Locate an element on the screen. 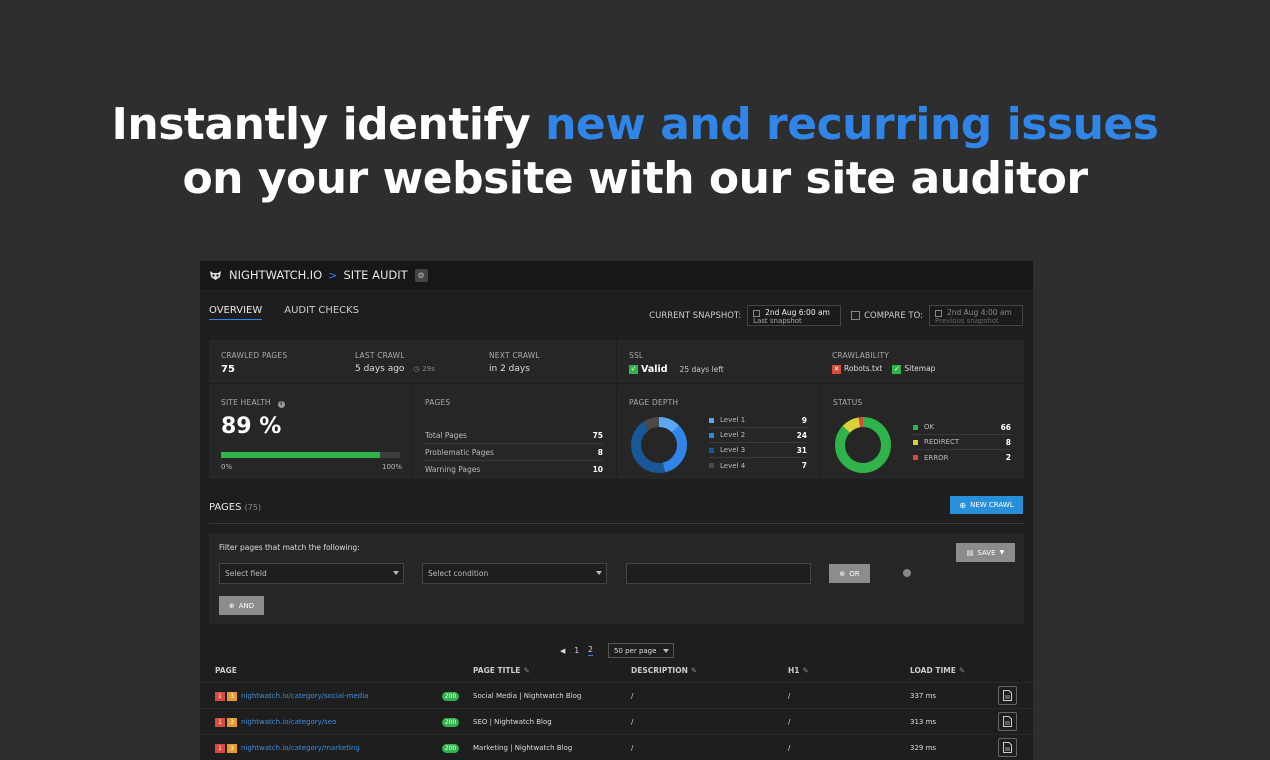 The height and width of the screenshot is (760, 1270). and-button: ⊕ AND is located at coordinates (241, 605).